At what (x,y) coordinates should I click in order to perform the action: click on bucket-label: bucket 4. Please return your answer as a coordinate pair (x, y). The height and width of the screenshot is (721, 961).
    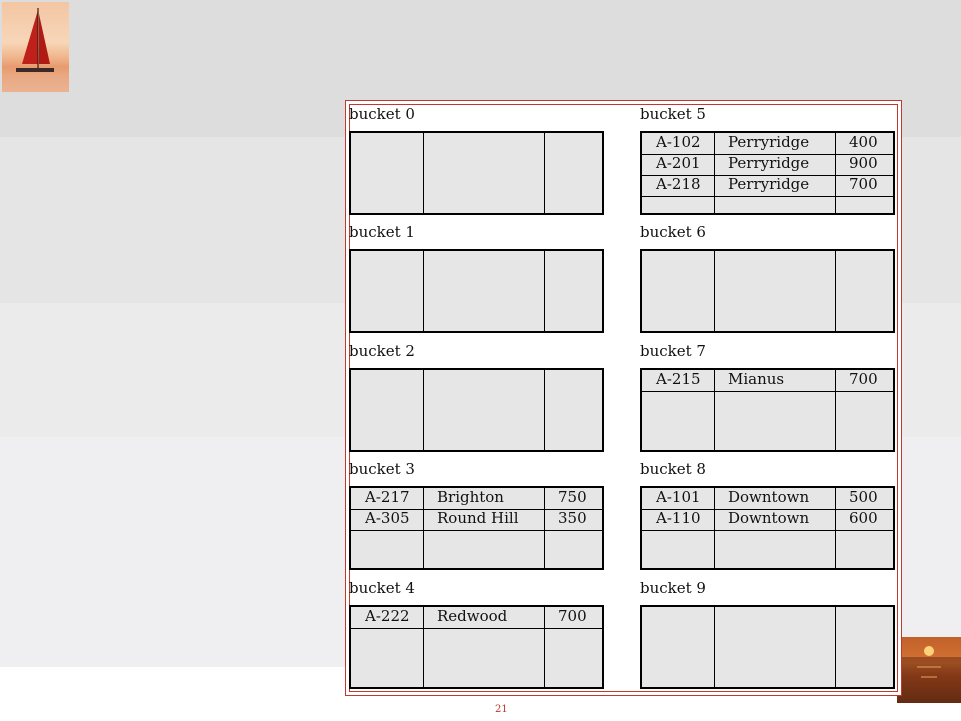
    Looking at the image, I should click on (382, 588).